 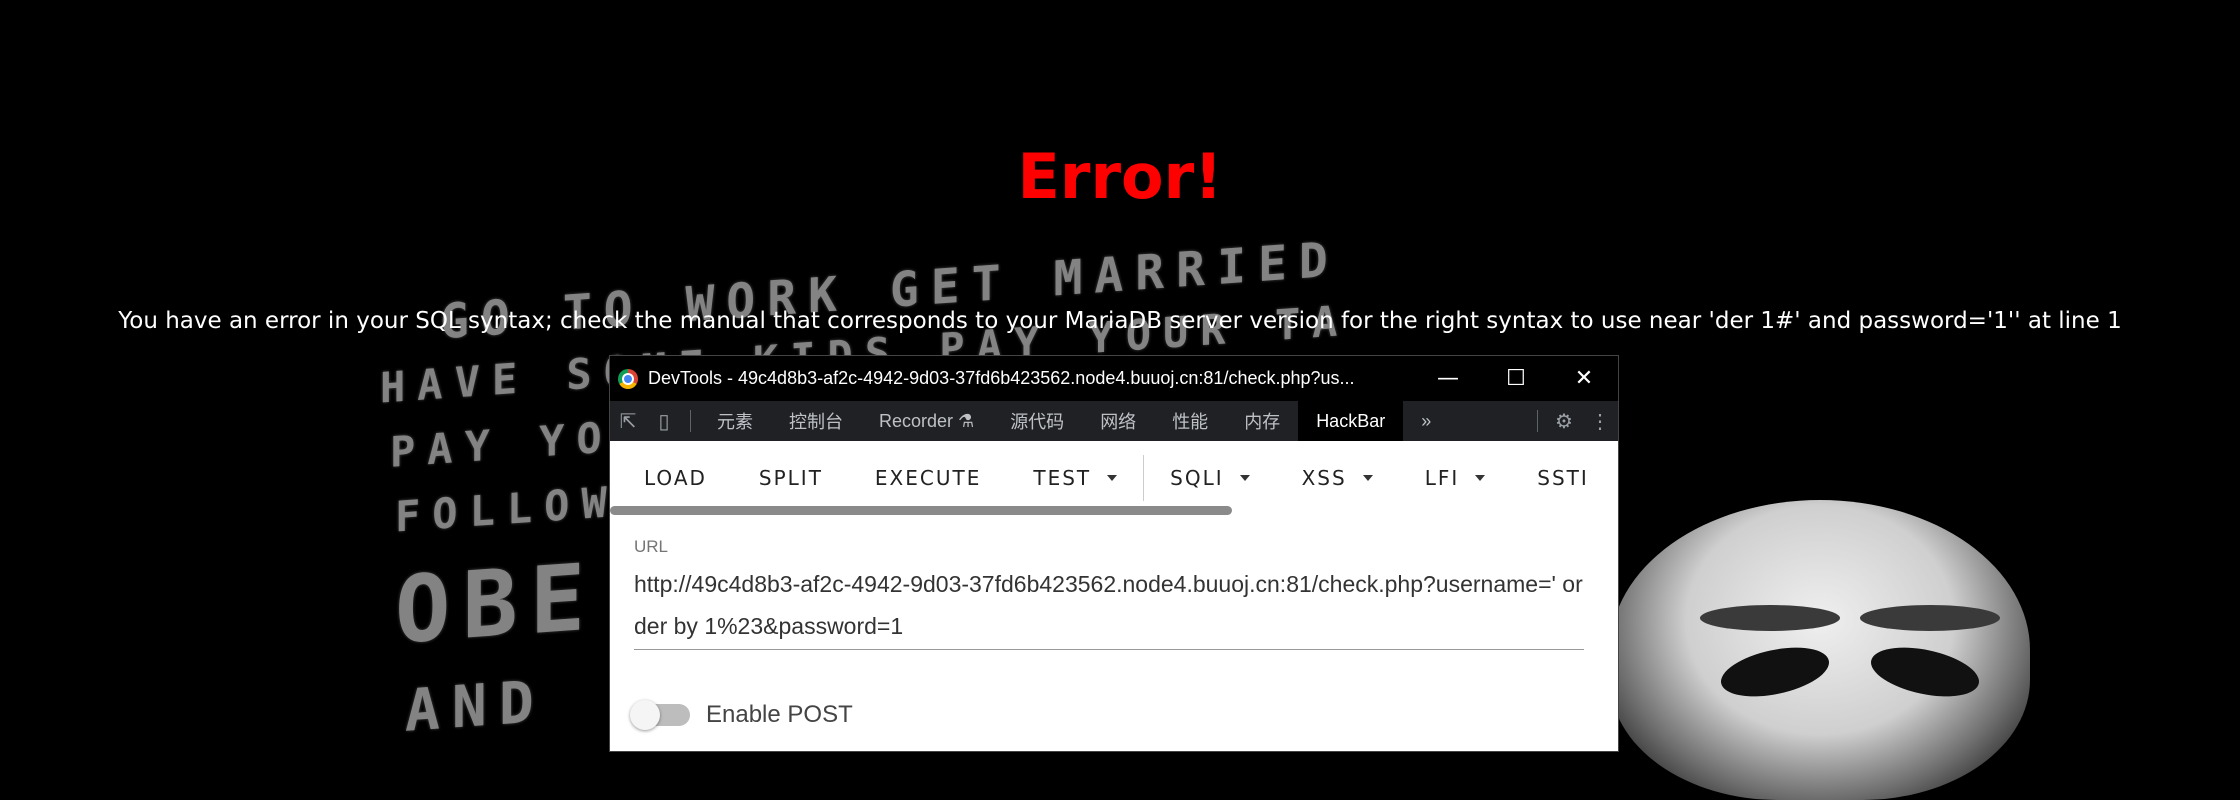 What do you see at coordinates (916, 420) in the screenshot?
I see `tab-recorder-label: Recorder` at bounding box center [916, 420].